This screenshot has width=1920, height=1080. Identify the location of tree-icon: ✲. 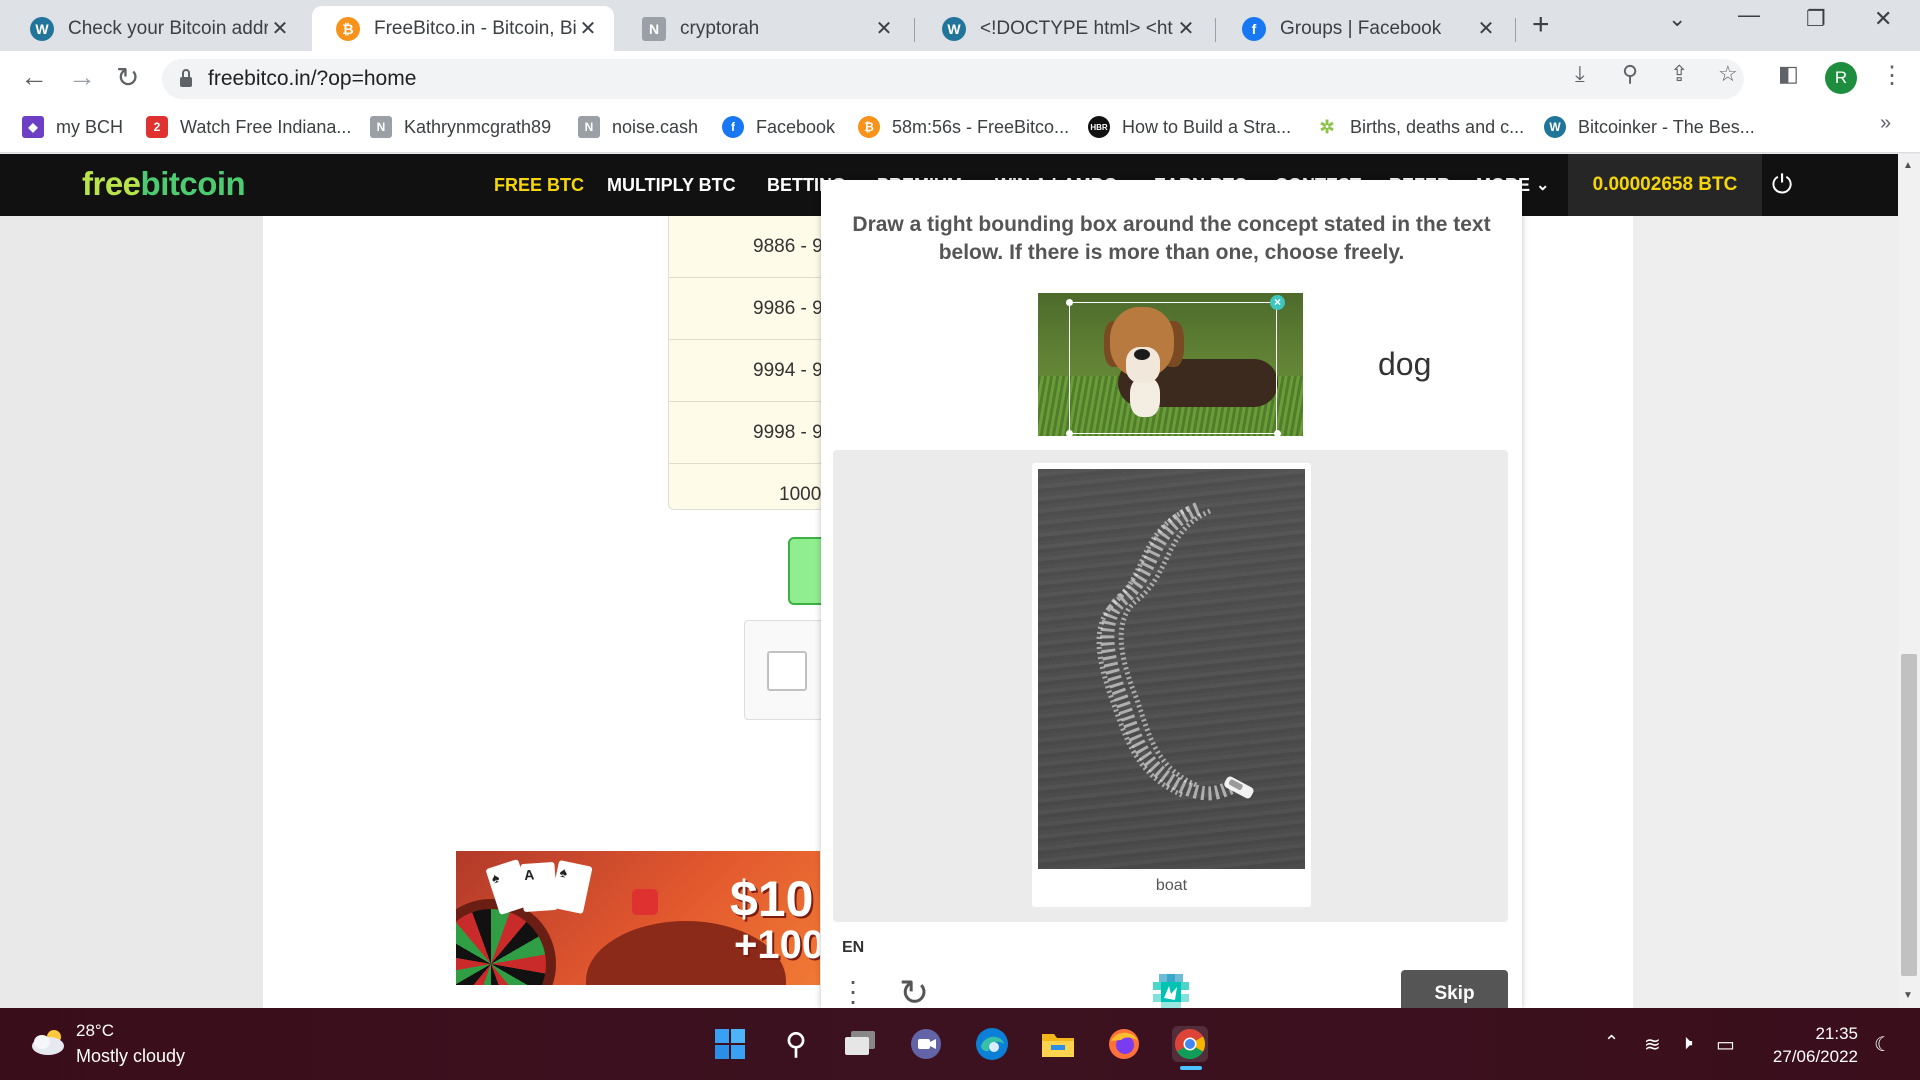
(1327, 127).